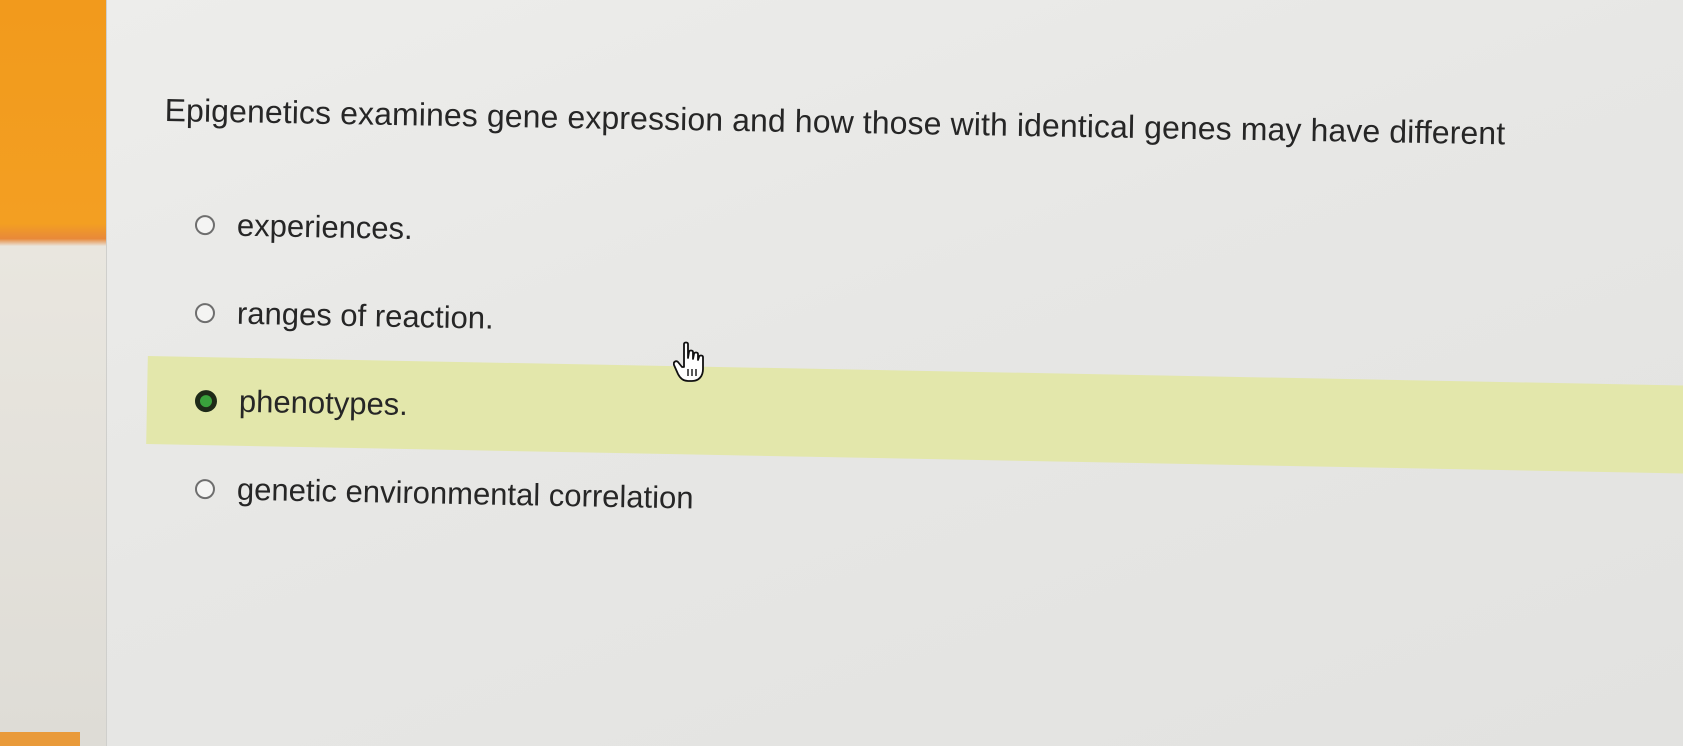 Image resolution: width=1683 pixels, height=746 pixels. Describe the element at coordinates (365, 315) in the screenshot. I see `choice-label: ranges of reaction.` at that location.